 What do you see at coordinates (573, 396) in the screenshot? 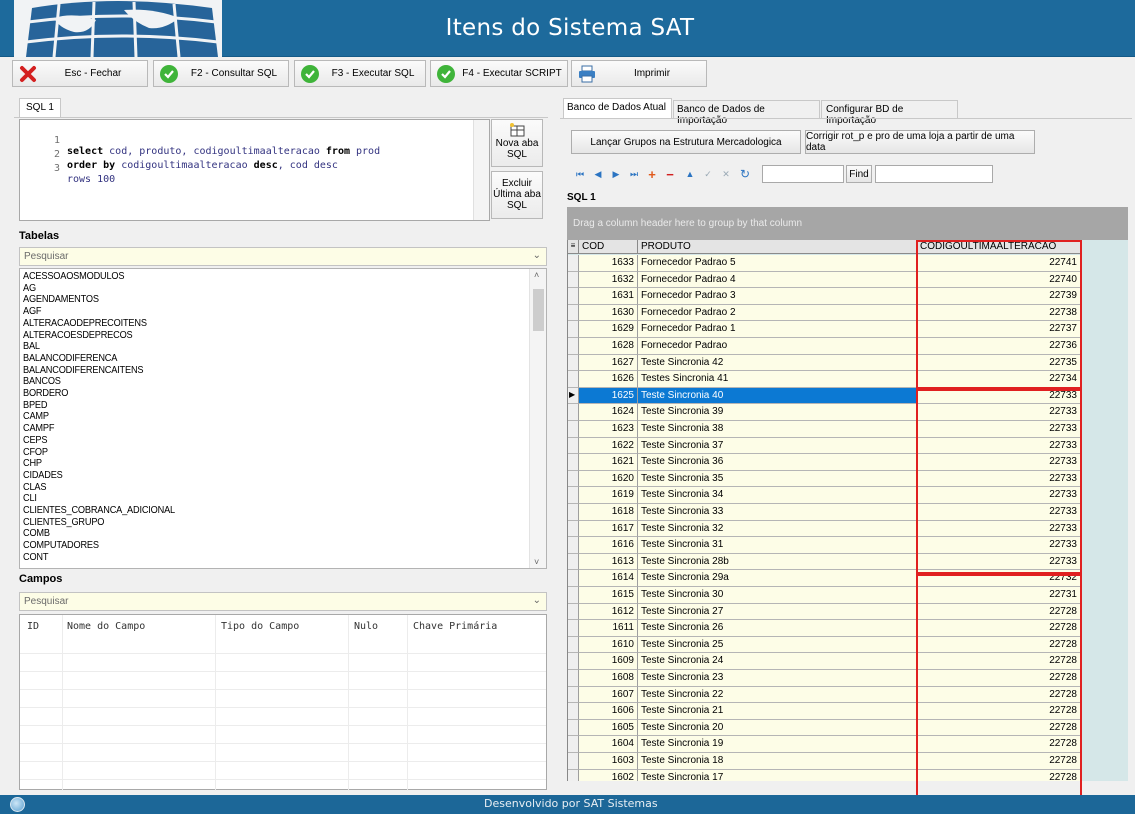
I see `row-indicator: ▶` at bounding box center [573, 396].